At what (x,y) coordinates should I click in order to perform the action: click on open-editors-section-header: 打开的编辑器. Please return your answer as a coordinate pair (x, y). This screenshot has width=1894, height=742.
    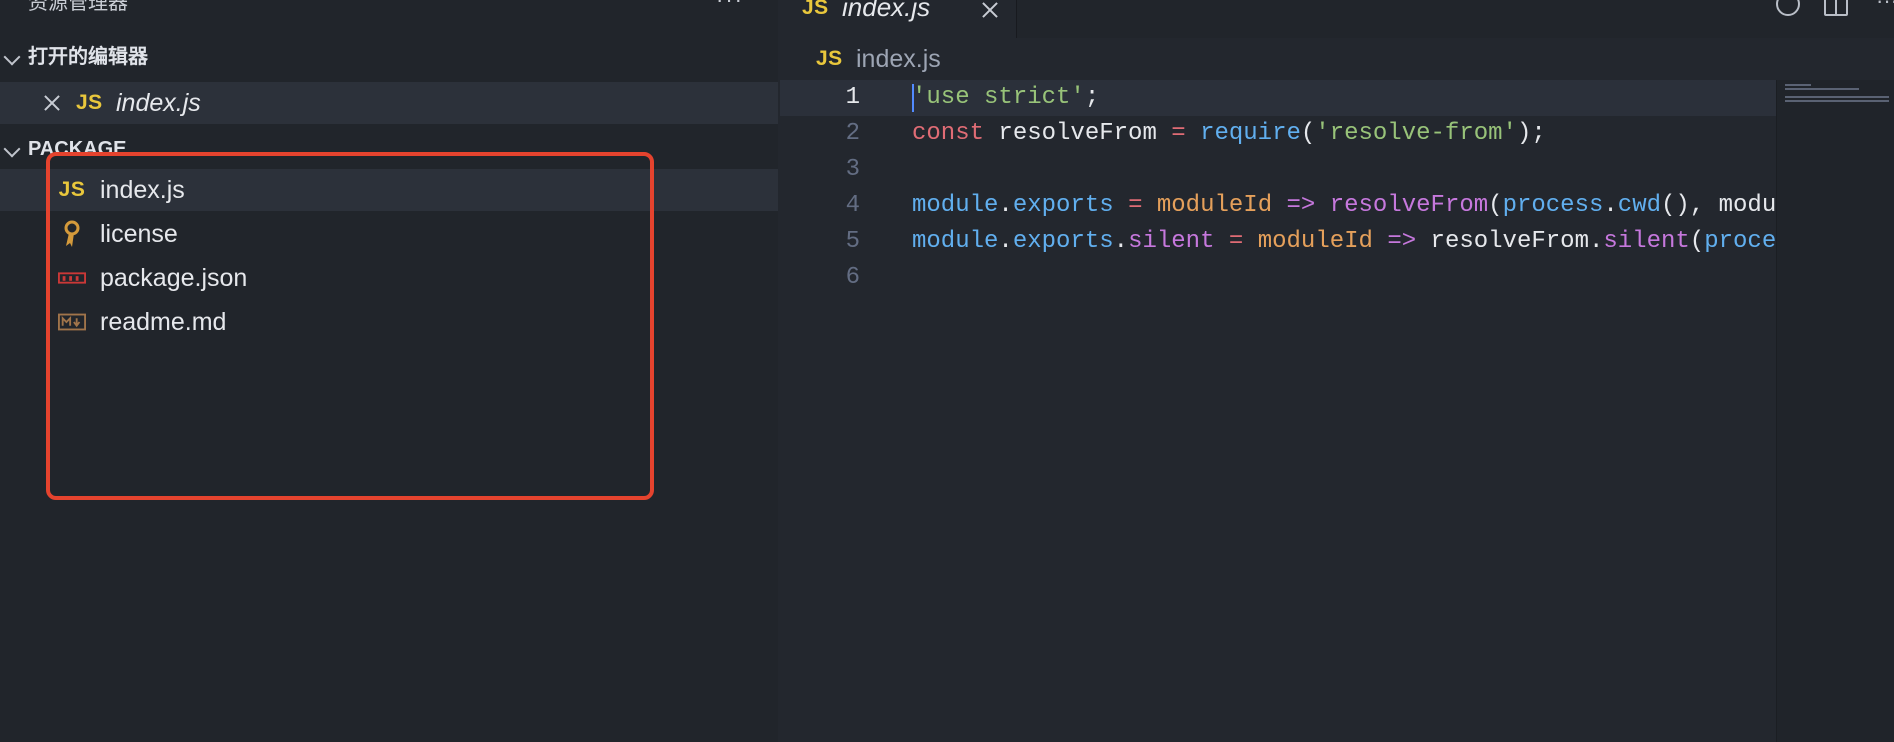
    Looking at the image, I should click on (389, 57).